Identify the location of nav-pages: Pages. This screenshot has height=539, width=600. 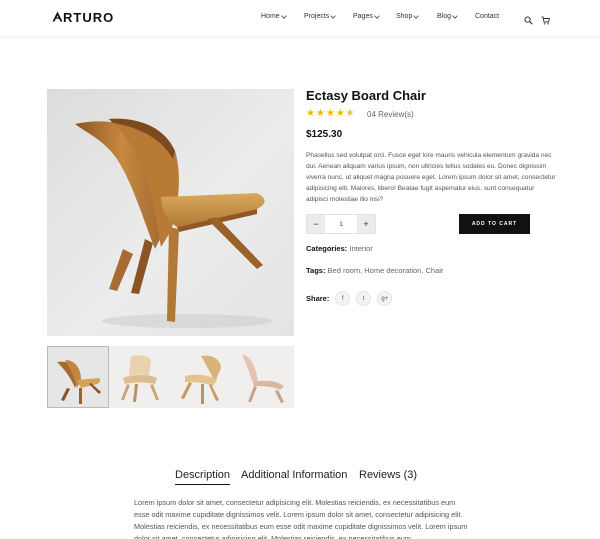
(366, 16).